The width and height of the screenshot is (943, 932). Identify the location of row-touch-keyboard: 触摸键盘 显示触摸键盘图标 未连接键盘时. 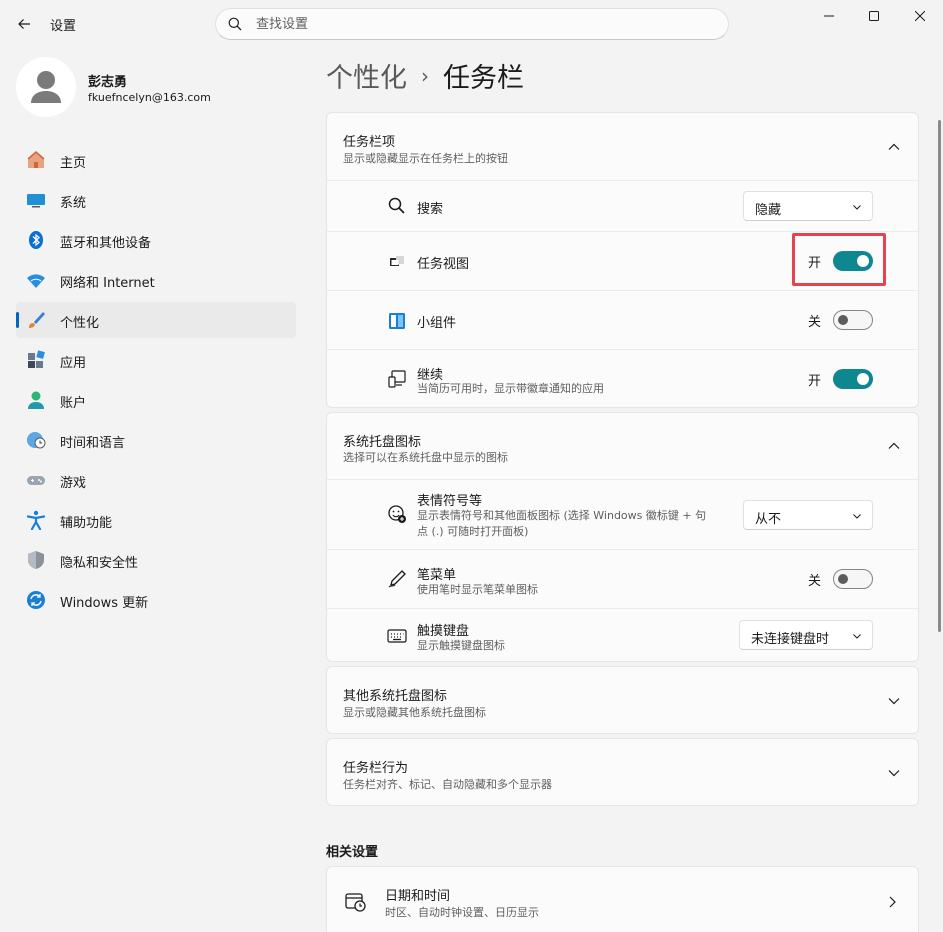
(622, 635).